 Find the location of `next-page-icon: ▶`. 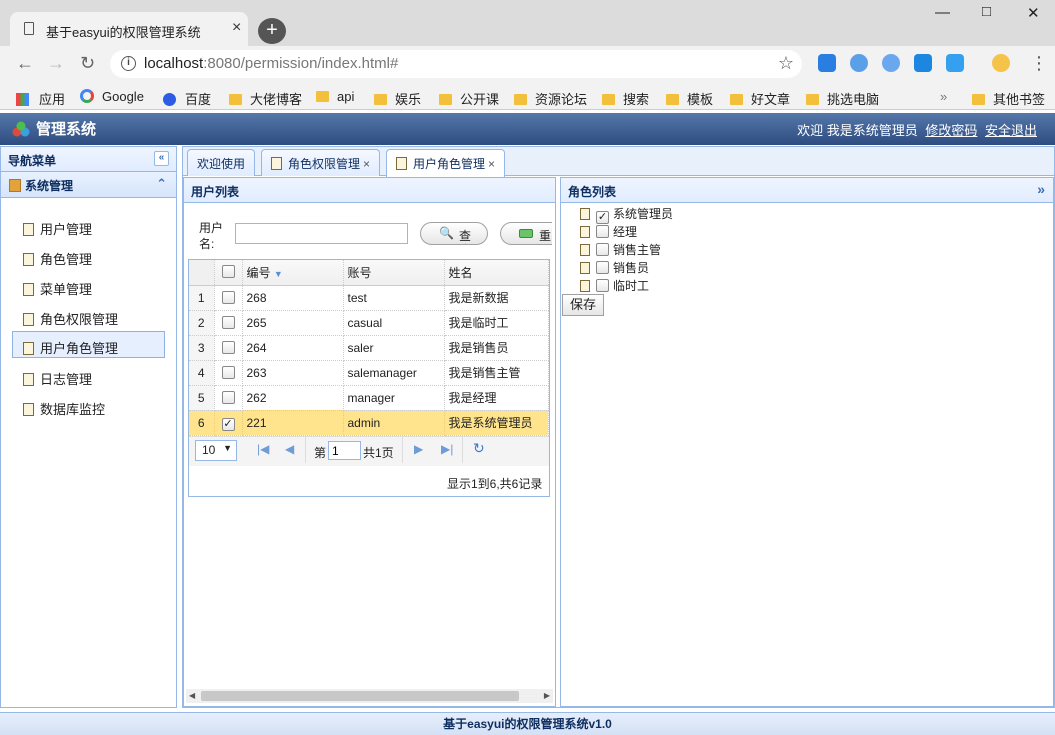

next-page-icon: ▶ is located at coordinates (418, 449).